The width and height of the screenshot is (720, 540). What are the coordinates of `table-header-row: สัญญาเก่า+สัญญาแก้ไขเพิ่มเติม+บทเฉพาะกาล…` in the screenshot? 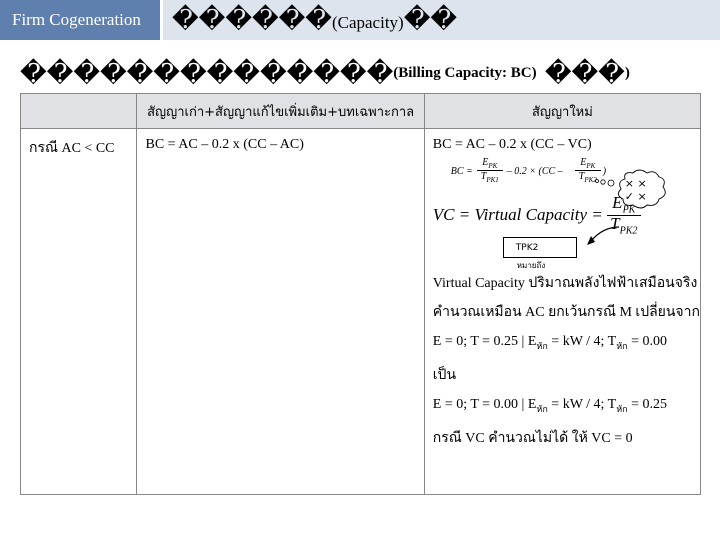 It's located at (360, 111).